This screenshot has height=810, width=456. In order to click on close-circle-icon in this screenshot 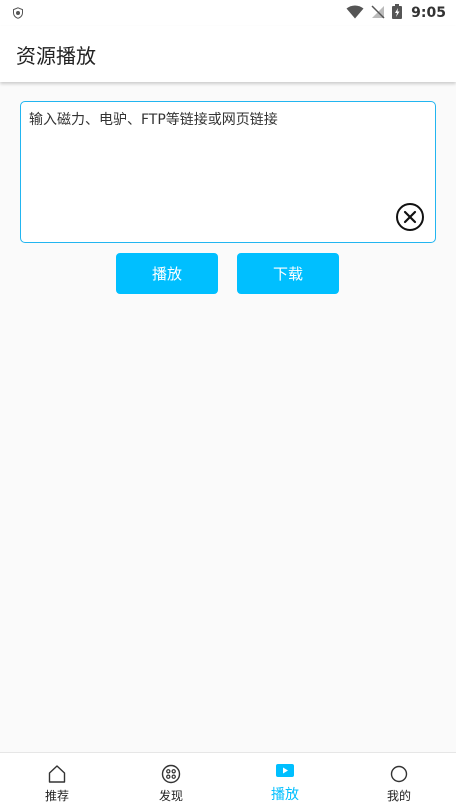, I will do `click(410, 217)`.